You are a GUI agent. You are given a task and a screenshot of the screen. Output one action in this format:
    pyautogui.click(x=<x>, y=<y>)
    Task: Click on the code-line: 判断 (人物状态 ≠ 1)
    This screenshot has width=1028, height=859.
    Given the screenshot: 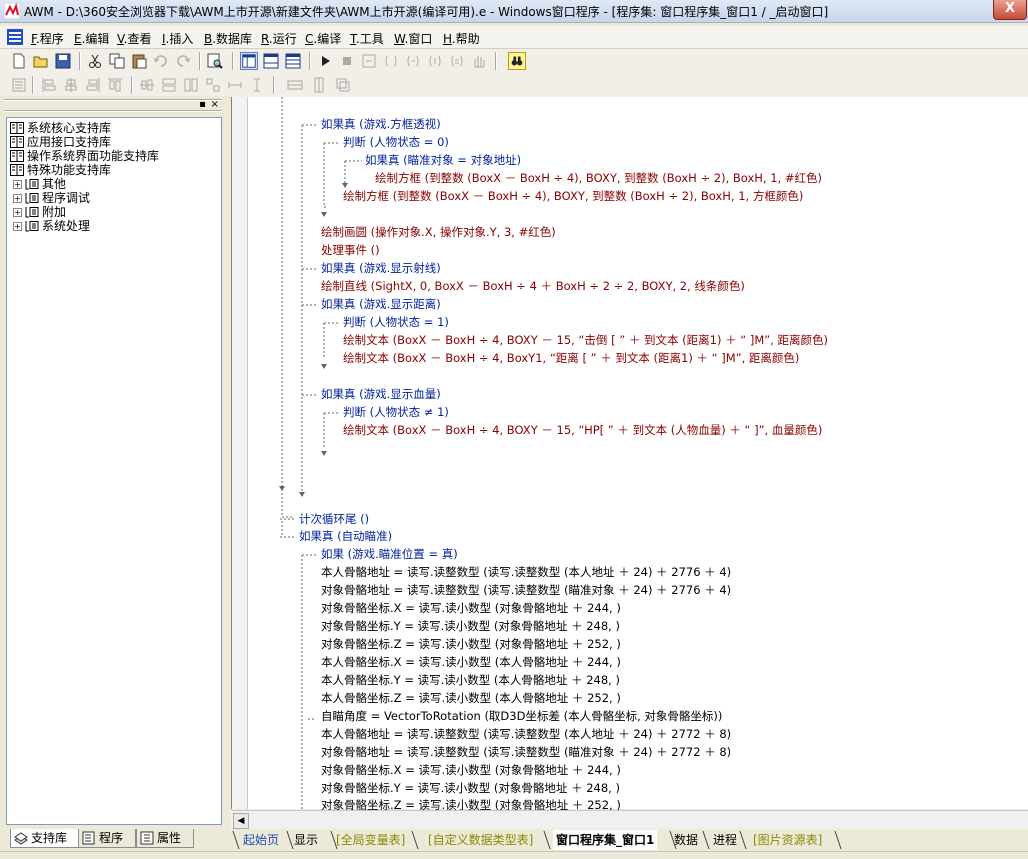 What is the action you would take?
    pyautogui.click(x=396, y=412)
    